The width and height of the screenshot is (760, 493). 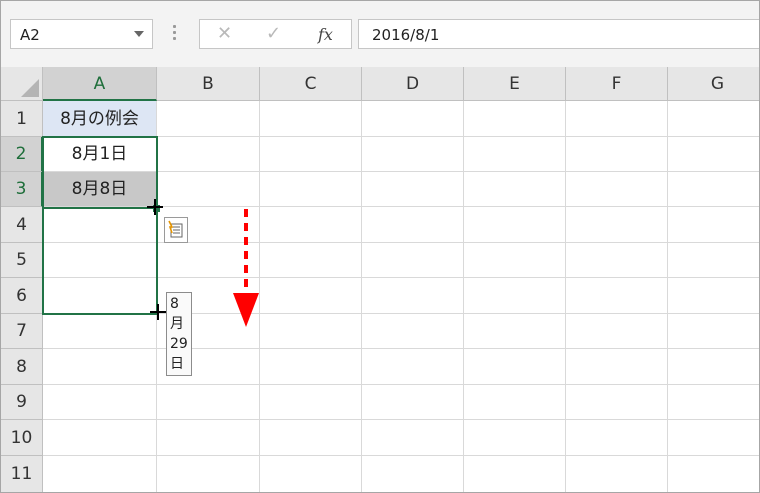 I want to click on name-box: A2, so click(x=81, y=34).